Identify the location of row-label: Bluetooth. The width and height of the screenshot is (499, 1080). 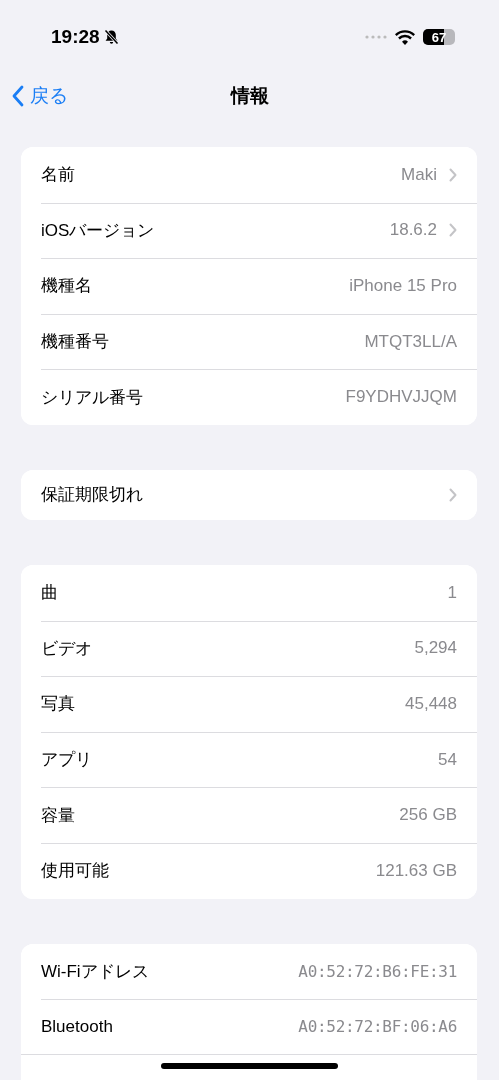
(77, 1026).